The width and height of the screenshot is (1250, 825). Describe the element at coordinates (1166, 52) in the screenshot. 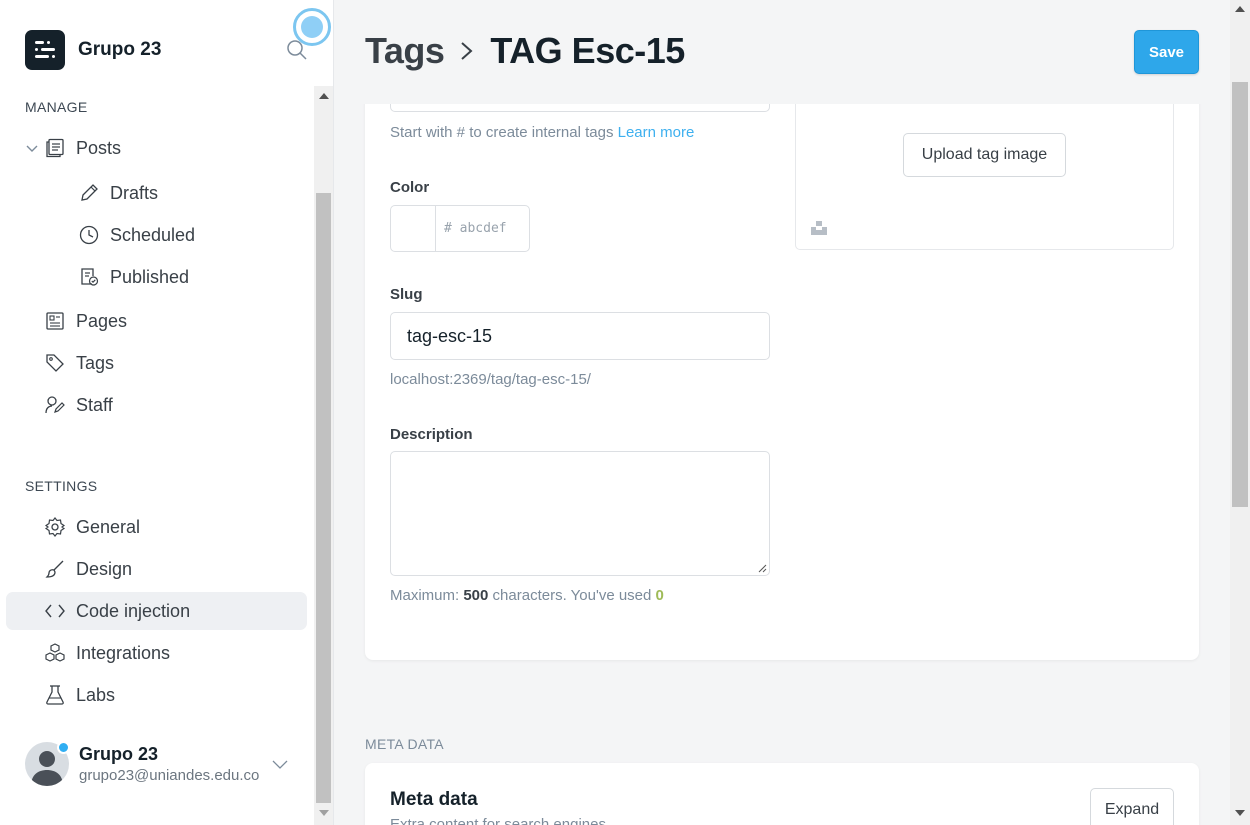

I see `save-button: Save` at that location.